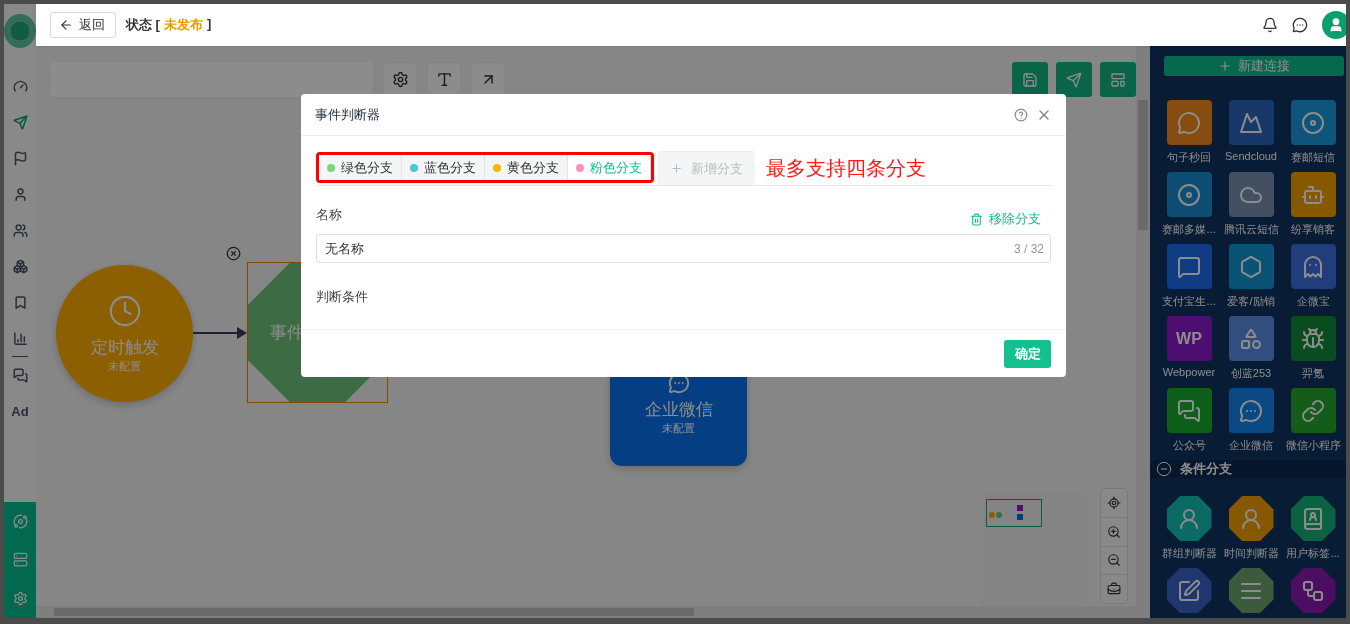 The height and width of the screenshot is (624, 1350). Describe the element at coordinates (1251, 373) in the screenshot. I see `app-label: 创蓝253` at that location.